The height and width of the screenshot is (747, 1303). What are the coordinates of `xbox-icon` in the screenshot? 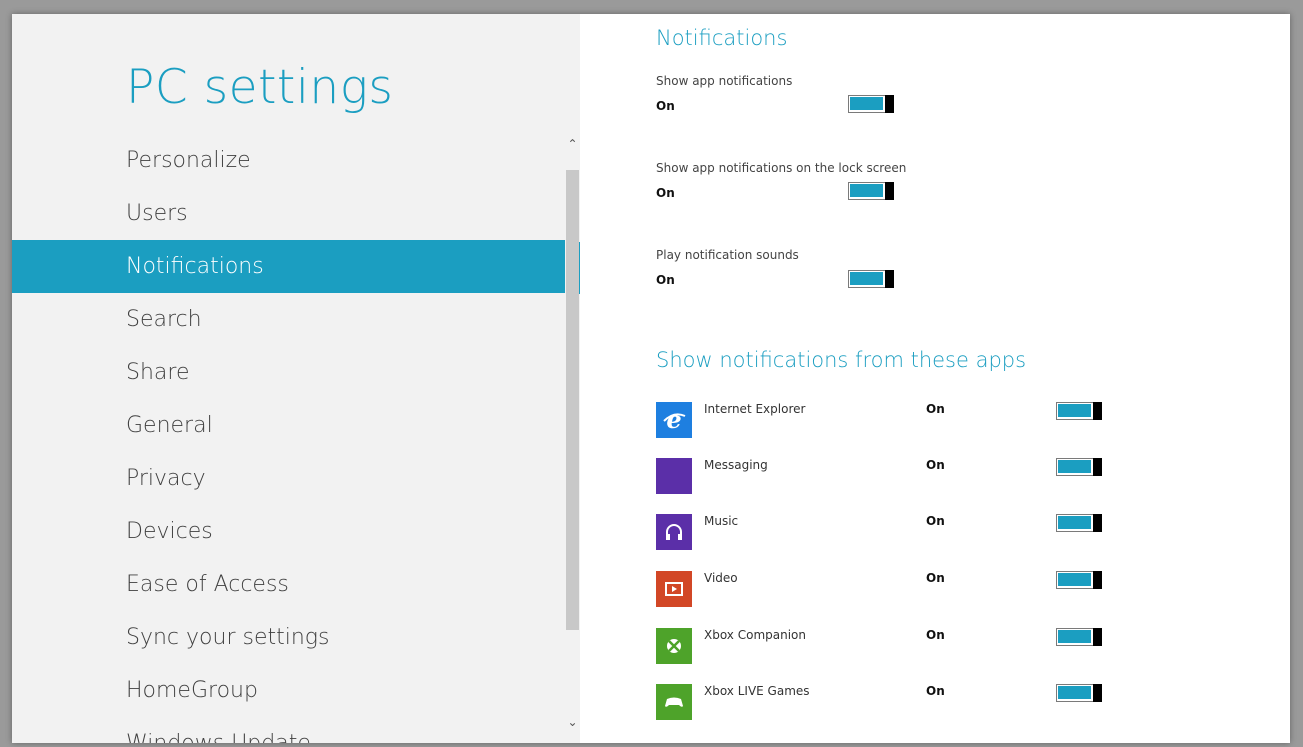 It's located at (674, 646).